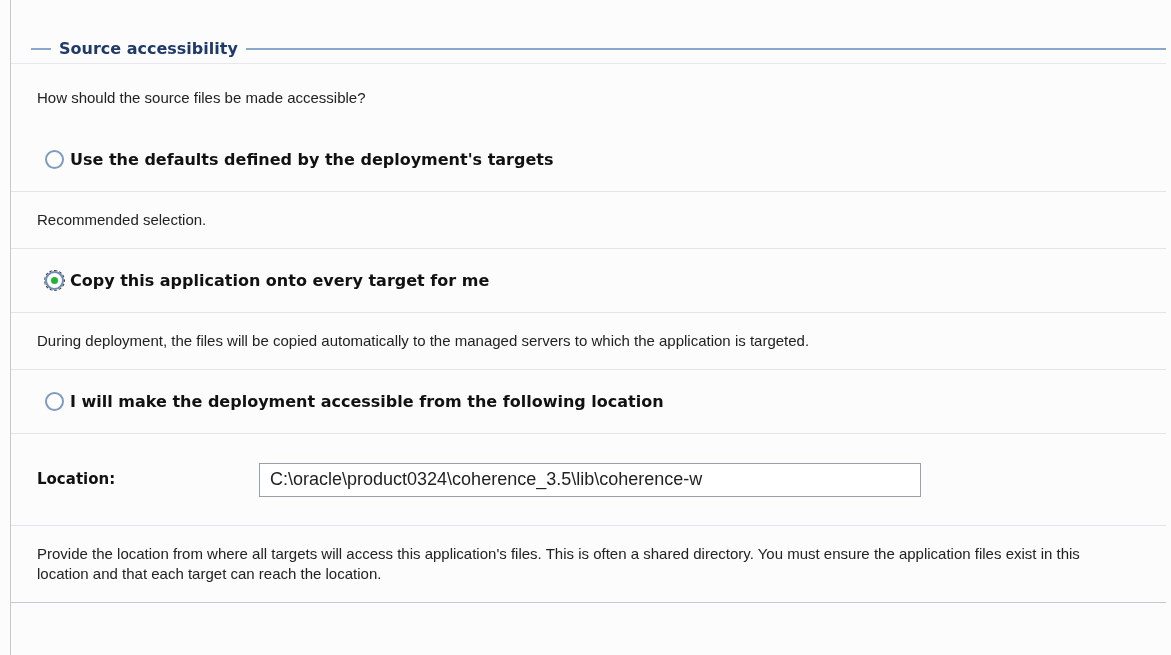 The width and height of the screenshot is (1171, 655). What do you see at coordinates (201, 97) in the screenshot?
I see `prompt-text: How should the source files be made accessible?` at bounding box center [201, 97].